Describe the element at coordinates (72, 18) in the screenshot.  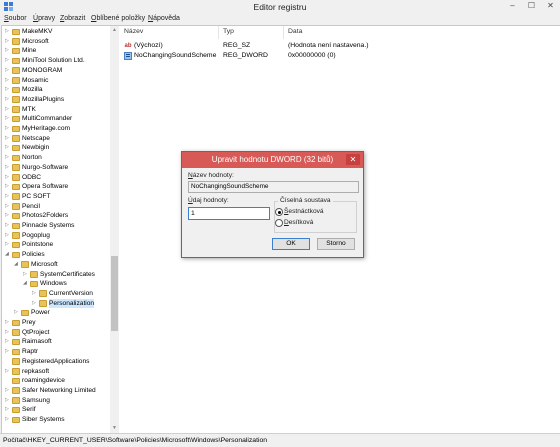
I see `menu-zobrazit: Zobrazit` at that location.